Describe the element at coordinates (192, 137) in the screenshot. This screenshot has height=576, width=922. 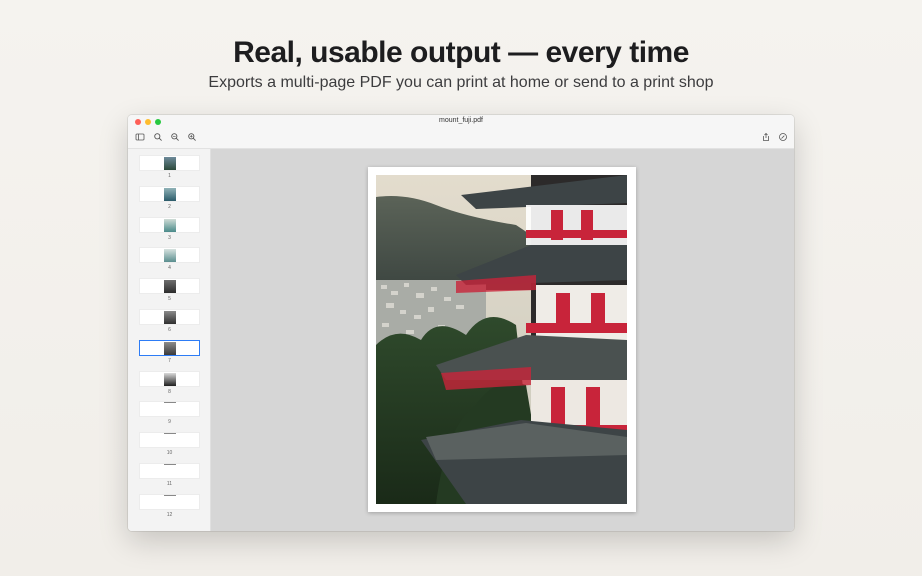
I see `zoom-in-icon` at that location.